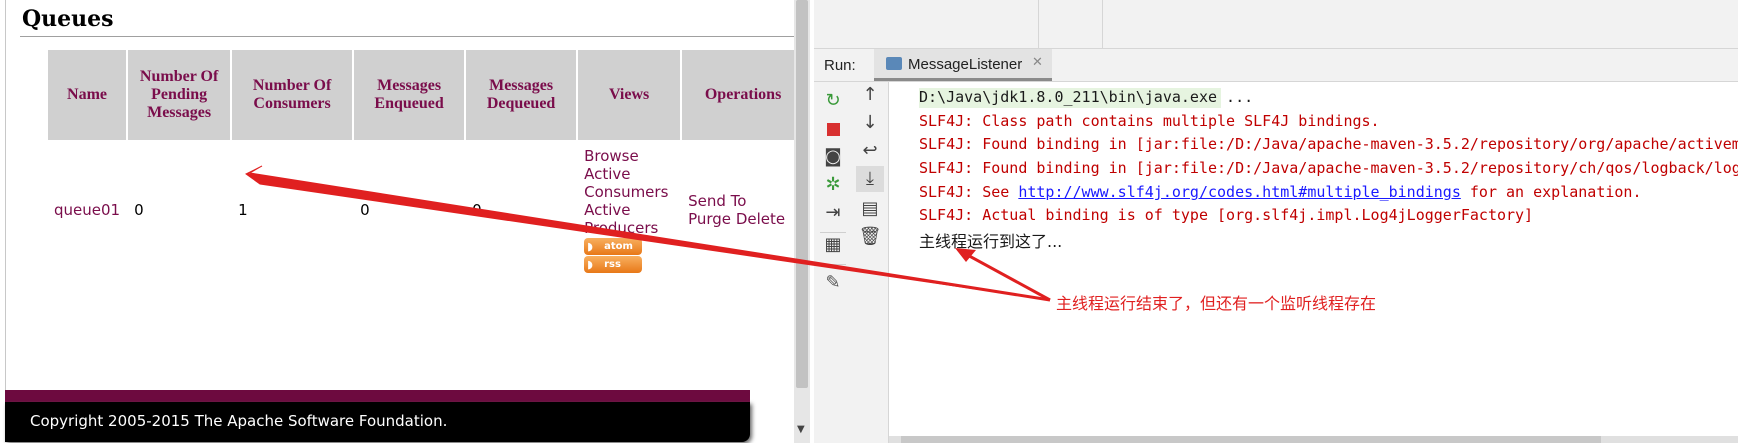 This screenshot has height=443, width=1738. What do you see at coordinates (409, 95) in the screenshot?
I see `column-header-enqueued: Messages Enqueued` at bounding box center [409, 95].